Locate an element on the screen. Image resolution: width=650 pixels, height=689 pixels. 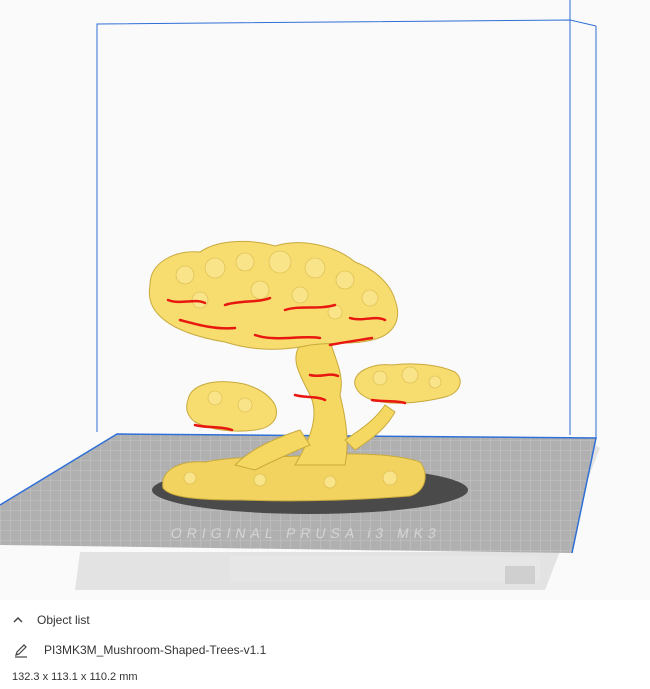
object-dimensions: 132.3 x 113.1 x 110.2 mm is located at coordinates (69, 677).